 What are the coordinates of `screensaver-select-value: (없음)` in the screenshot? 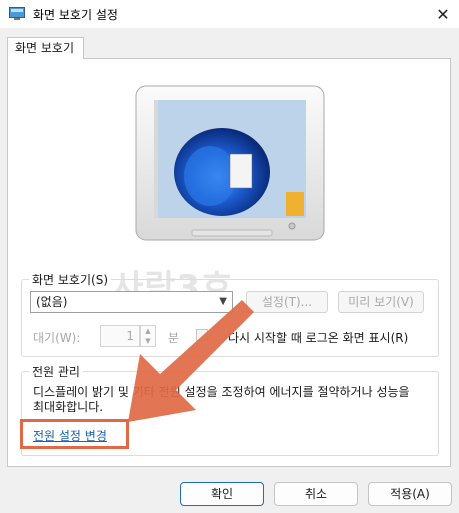 It's located at (52, 302).